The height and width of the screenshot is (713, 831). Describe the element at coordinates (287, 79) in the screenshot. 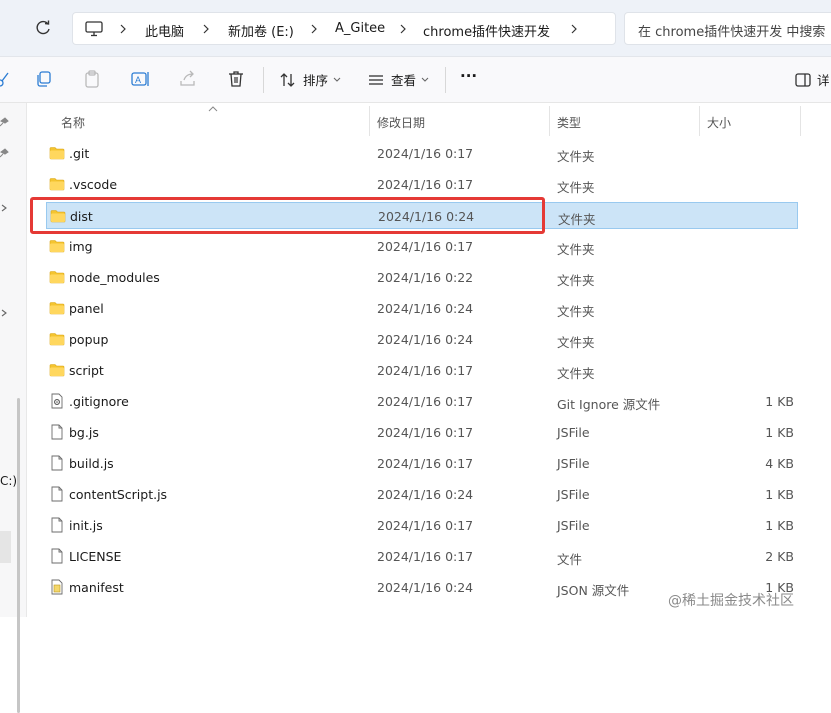

I see `sort-icon` at that location.